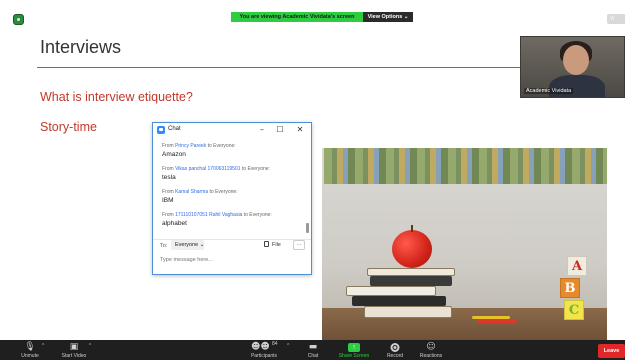  I want to click on minimize-button: –, so click(262, 129).